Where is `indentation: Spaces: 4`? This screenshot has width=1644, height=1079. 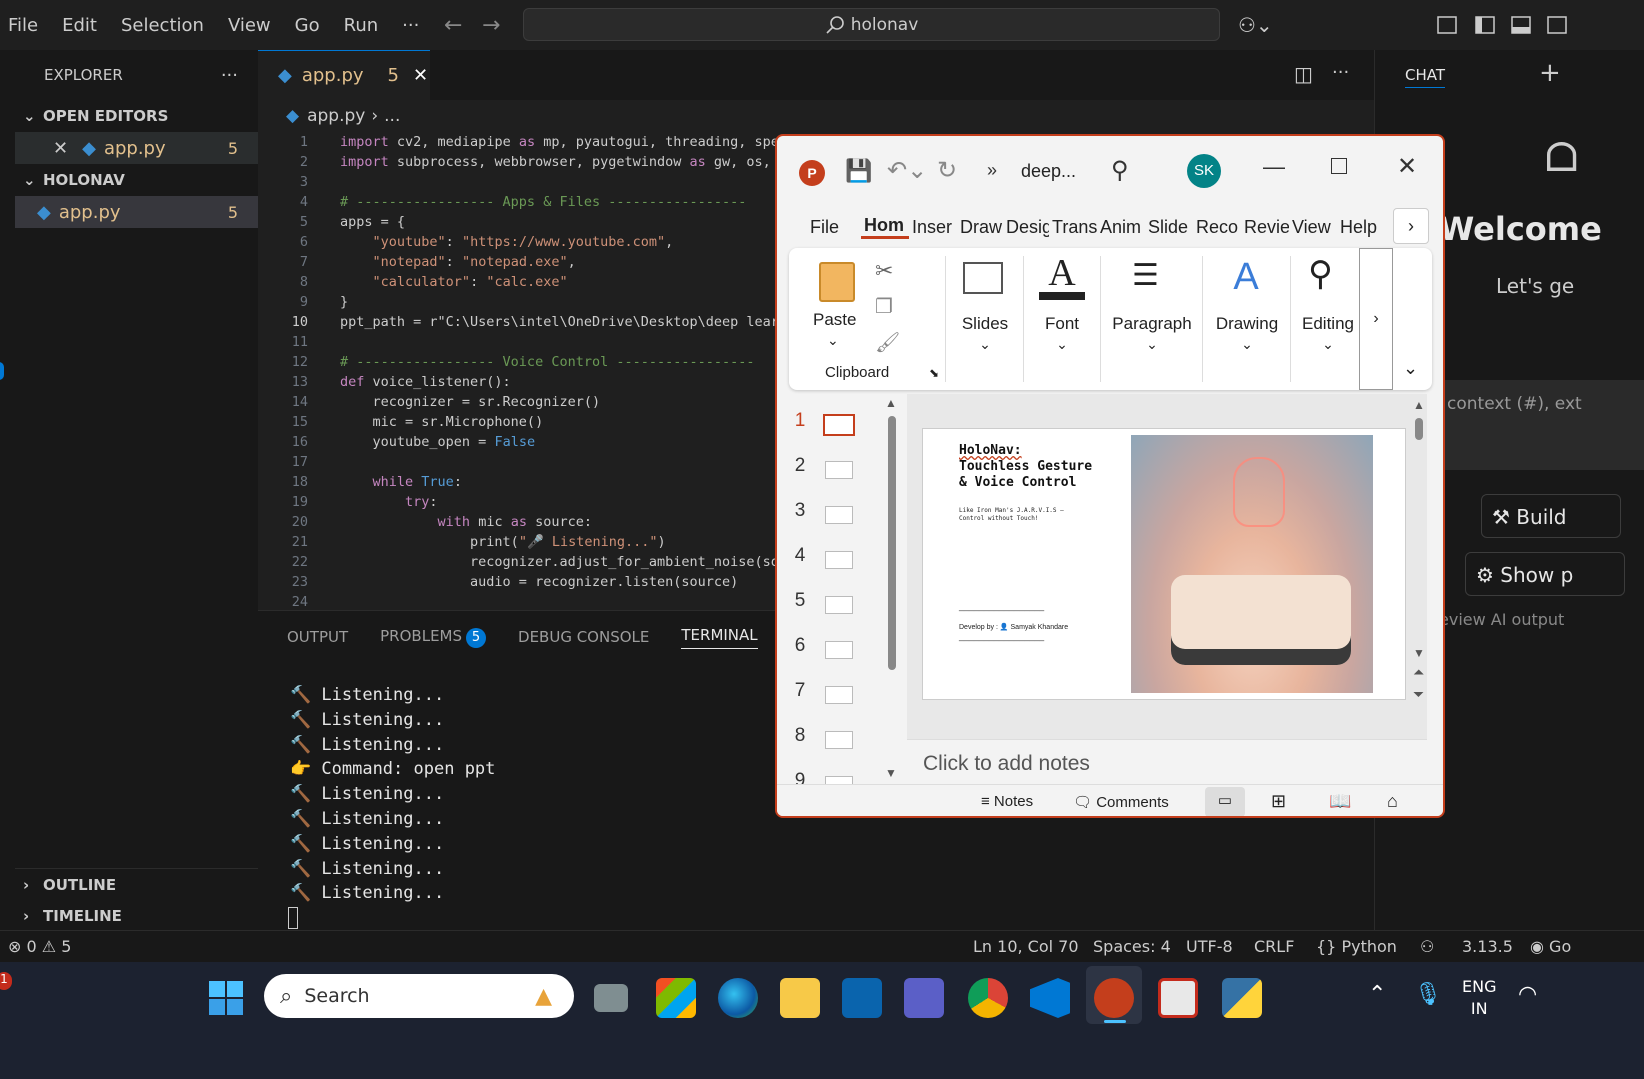
indentation: Spaces: 4 is located at coordinates (1132, 946).